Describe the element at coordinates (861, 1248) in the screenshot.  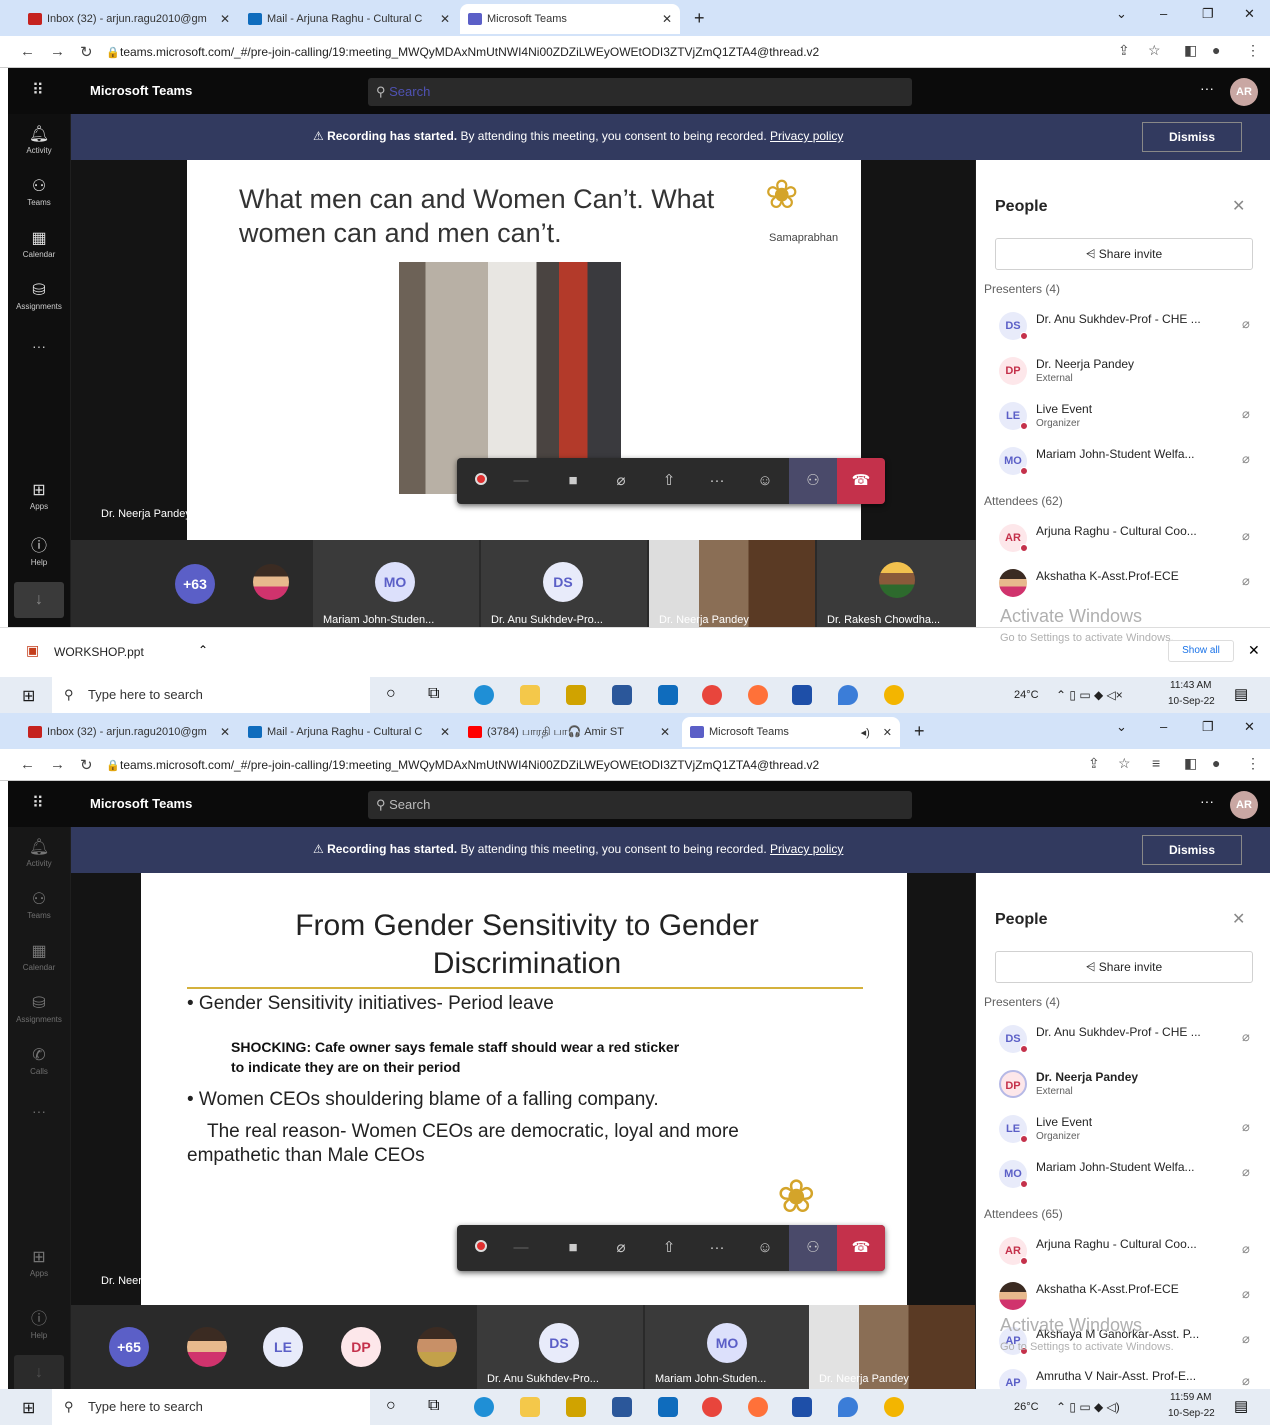
I see `hang-up-button: ☎` at that location.